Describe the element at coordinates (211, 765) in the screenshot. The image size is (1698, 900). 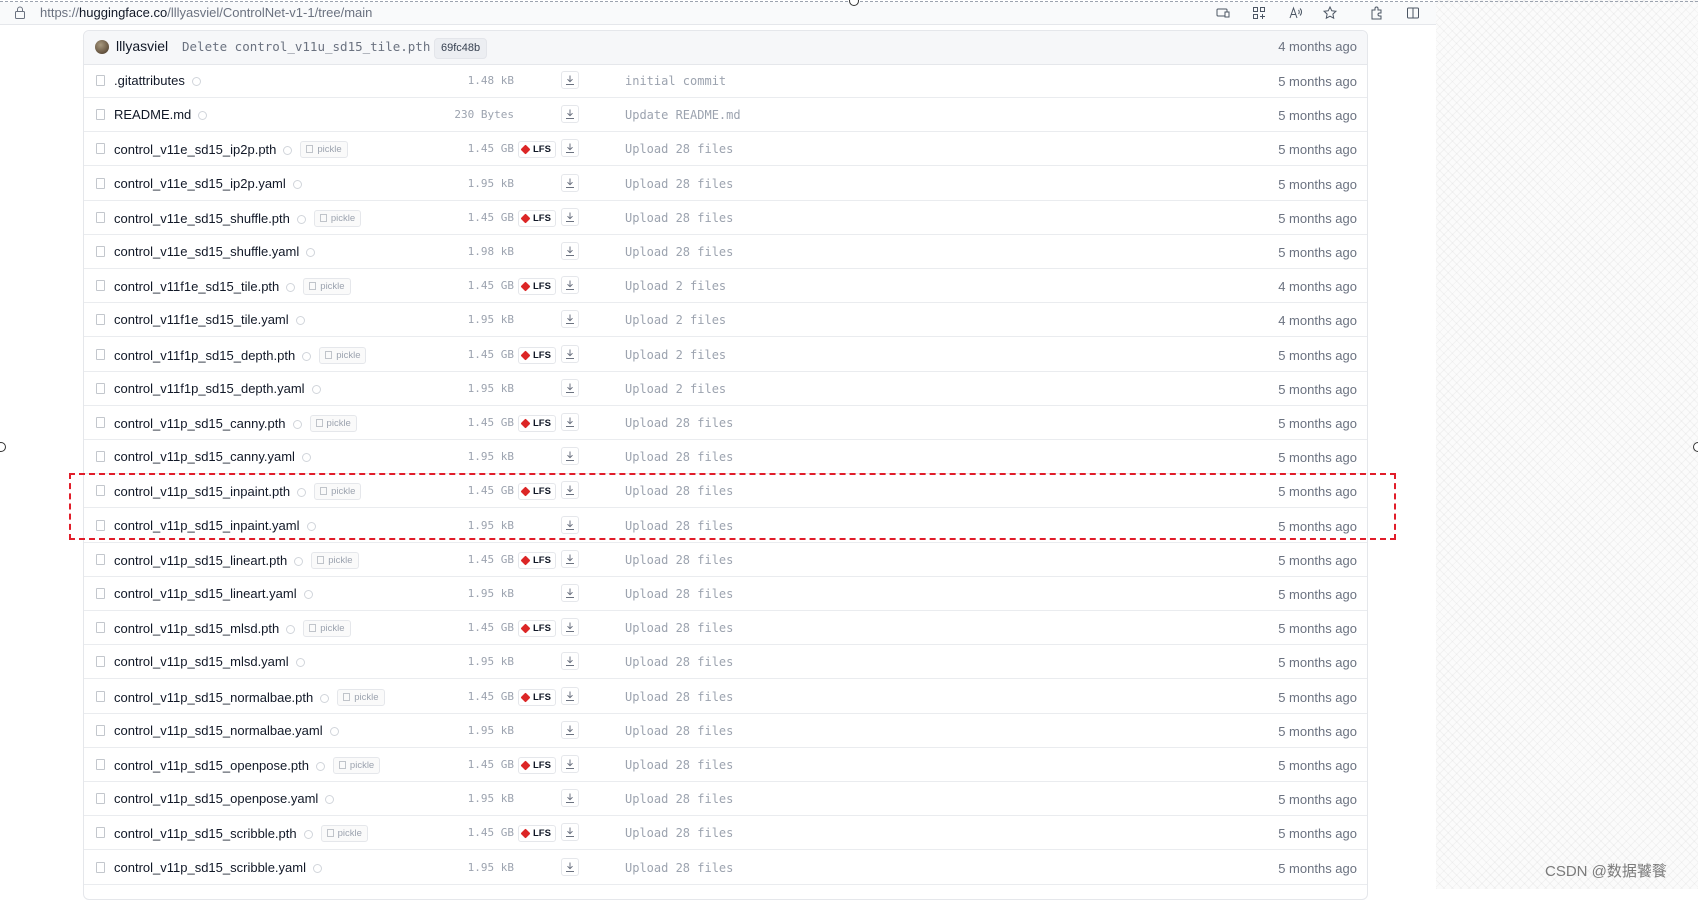
I see `file-name-link: control_v11p_sd15_openpose.pth` at that location.